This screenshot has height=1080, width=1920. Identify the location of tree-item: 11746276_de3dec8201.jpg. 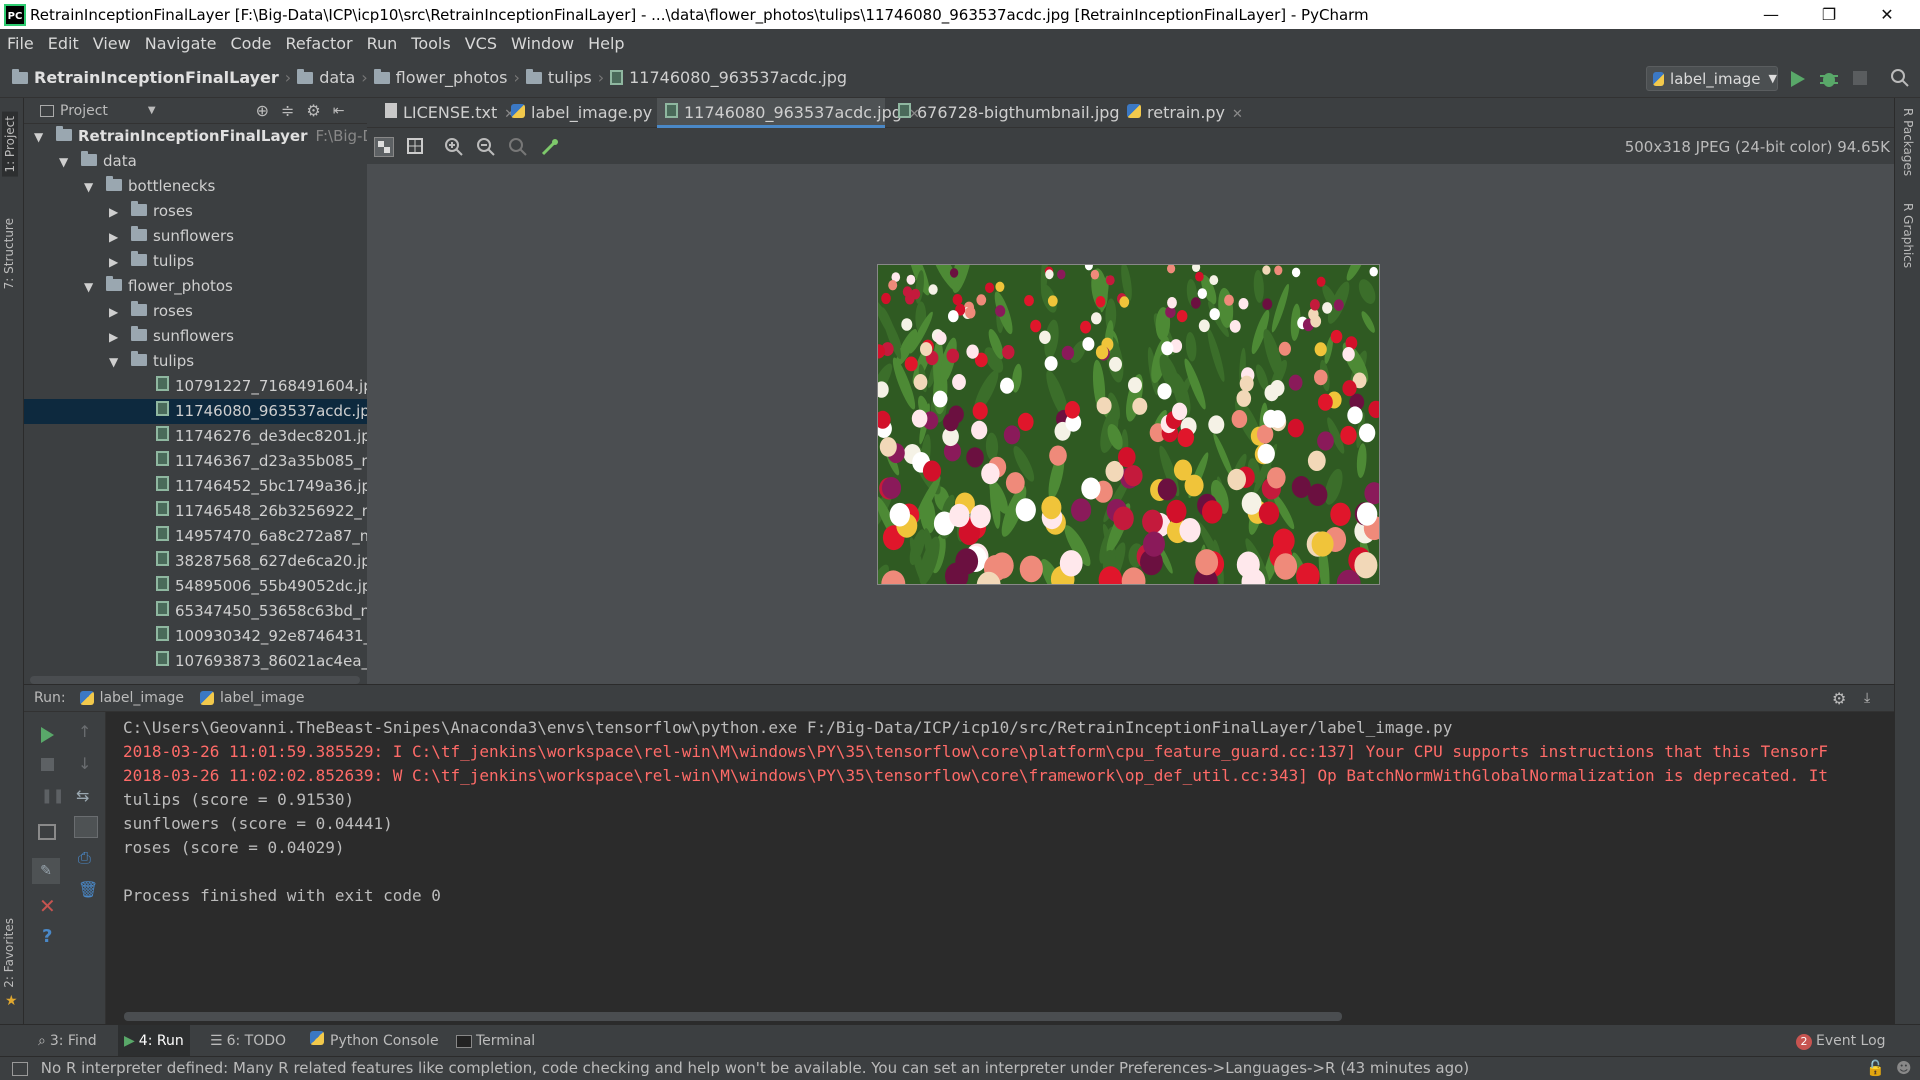
(195, 436).